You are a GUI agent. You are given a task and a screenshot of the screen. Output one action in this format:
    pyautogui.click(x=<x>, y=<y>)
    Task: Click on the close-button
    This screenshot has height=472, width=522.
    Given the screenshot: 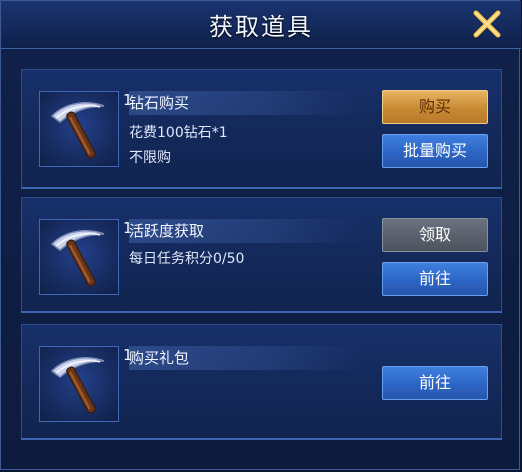 What is the action you would take?
    pyautogui.click(x=487, y=24)
    